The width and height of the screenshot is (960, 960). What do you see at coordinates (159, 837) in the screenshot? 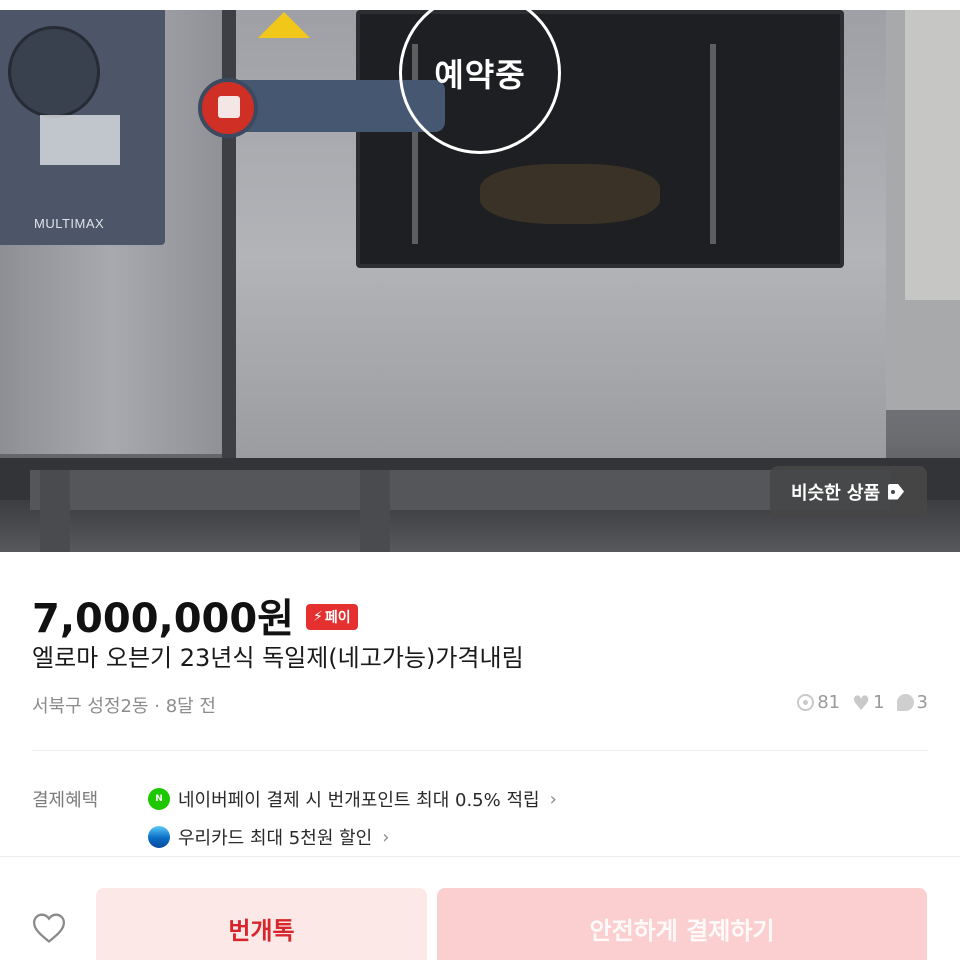
I see `woori-card-icon` at bounding box center [159, 837].